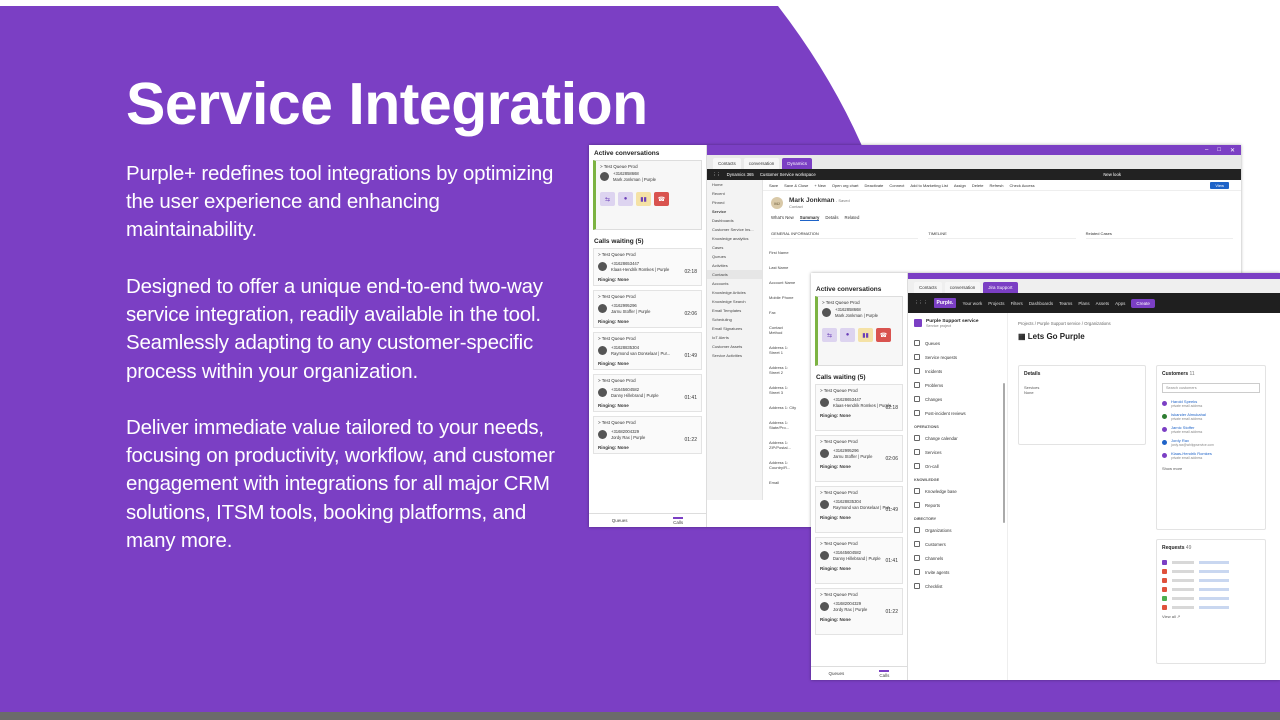 Image resolution: width=1280 pixels, height=720 pixels. I want to click on tab-jira-support: Jira Support, so click(1000, 287).